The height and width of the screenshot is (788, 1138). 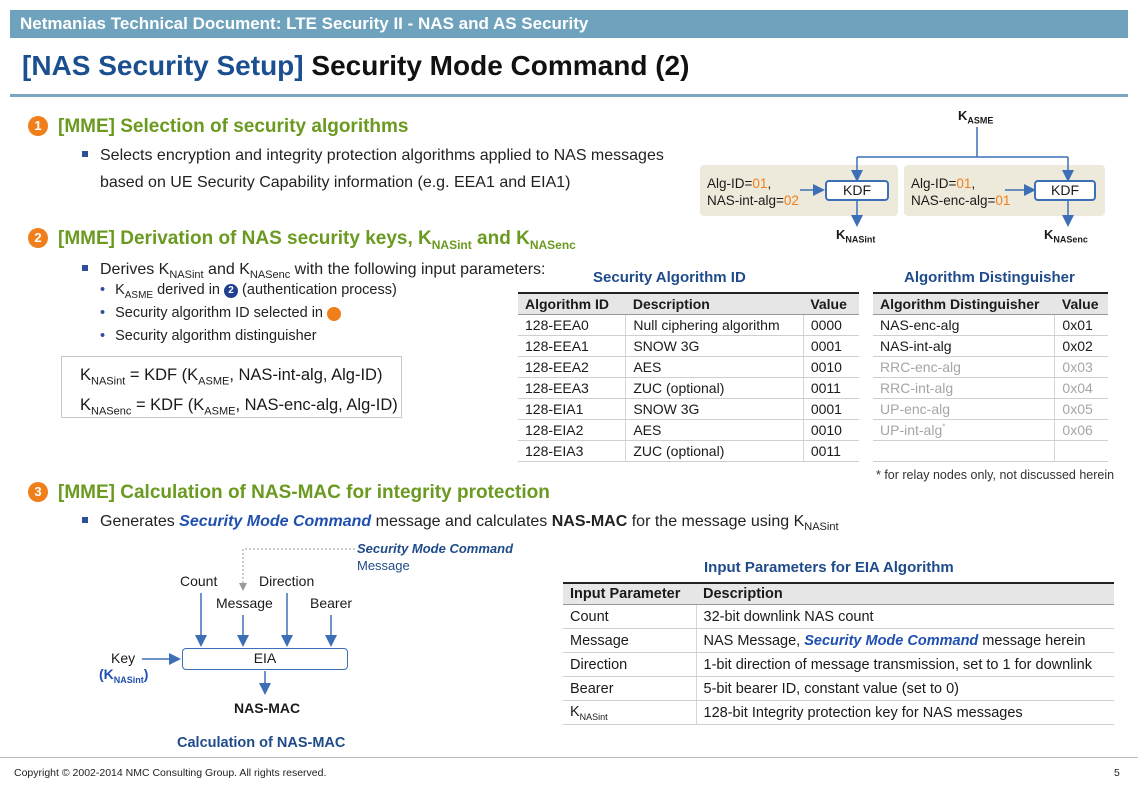 I want to click on number-3-icon: 3, so click(x=38, y=492).